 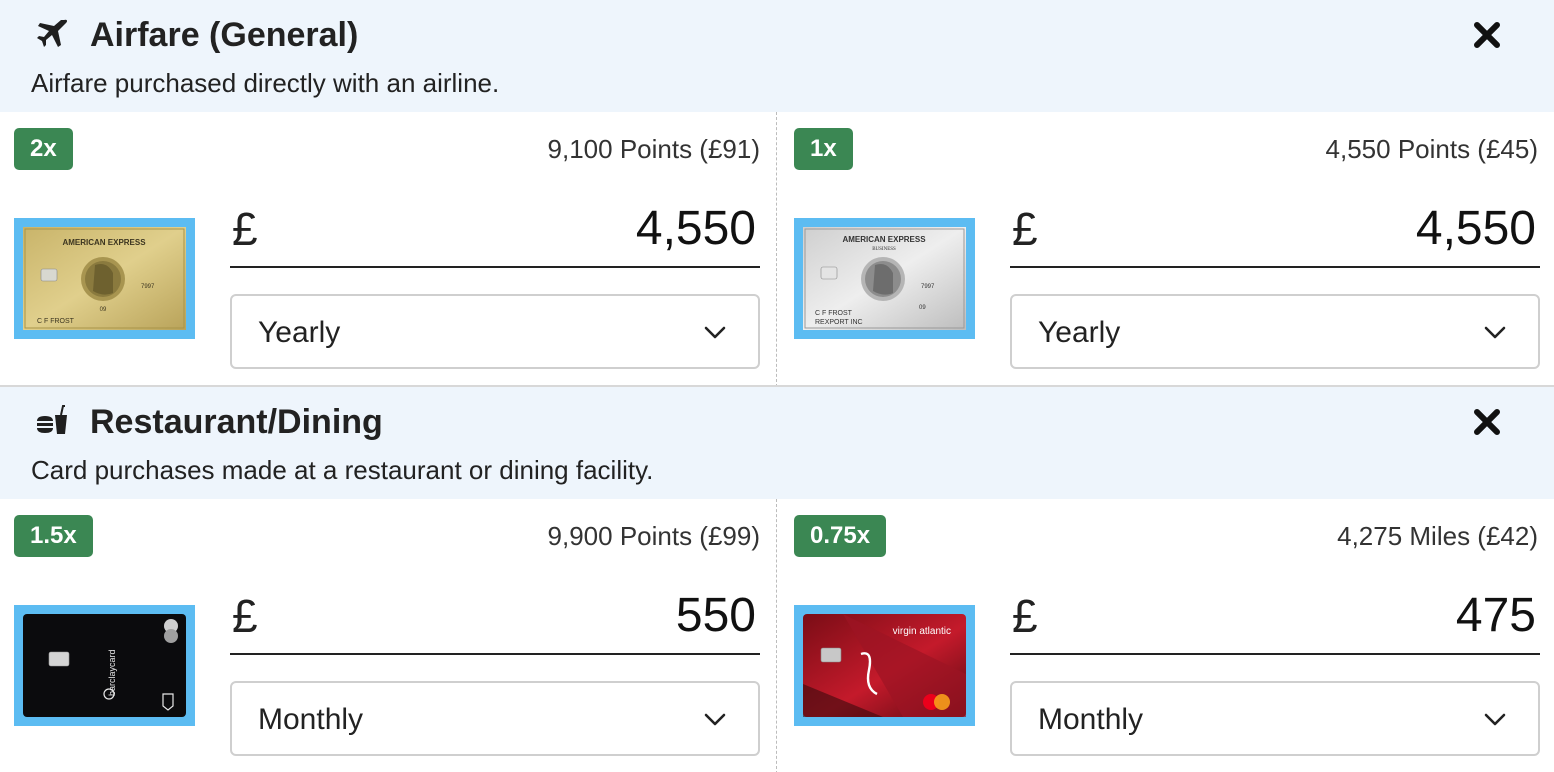 I want to click on category-title: Airfare (General), so click(x=224, y=35).